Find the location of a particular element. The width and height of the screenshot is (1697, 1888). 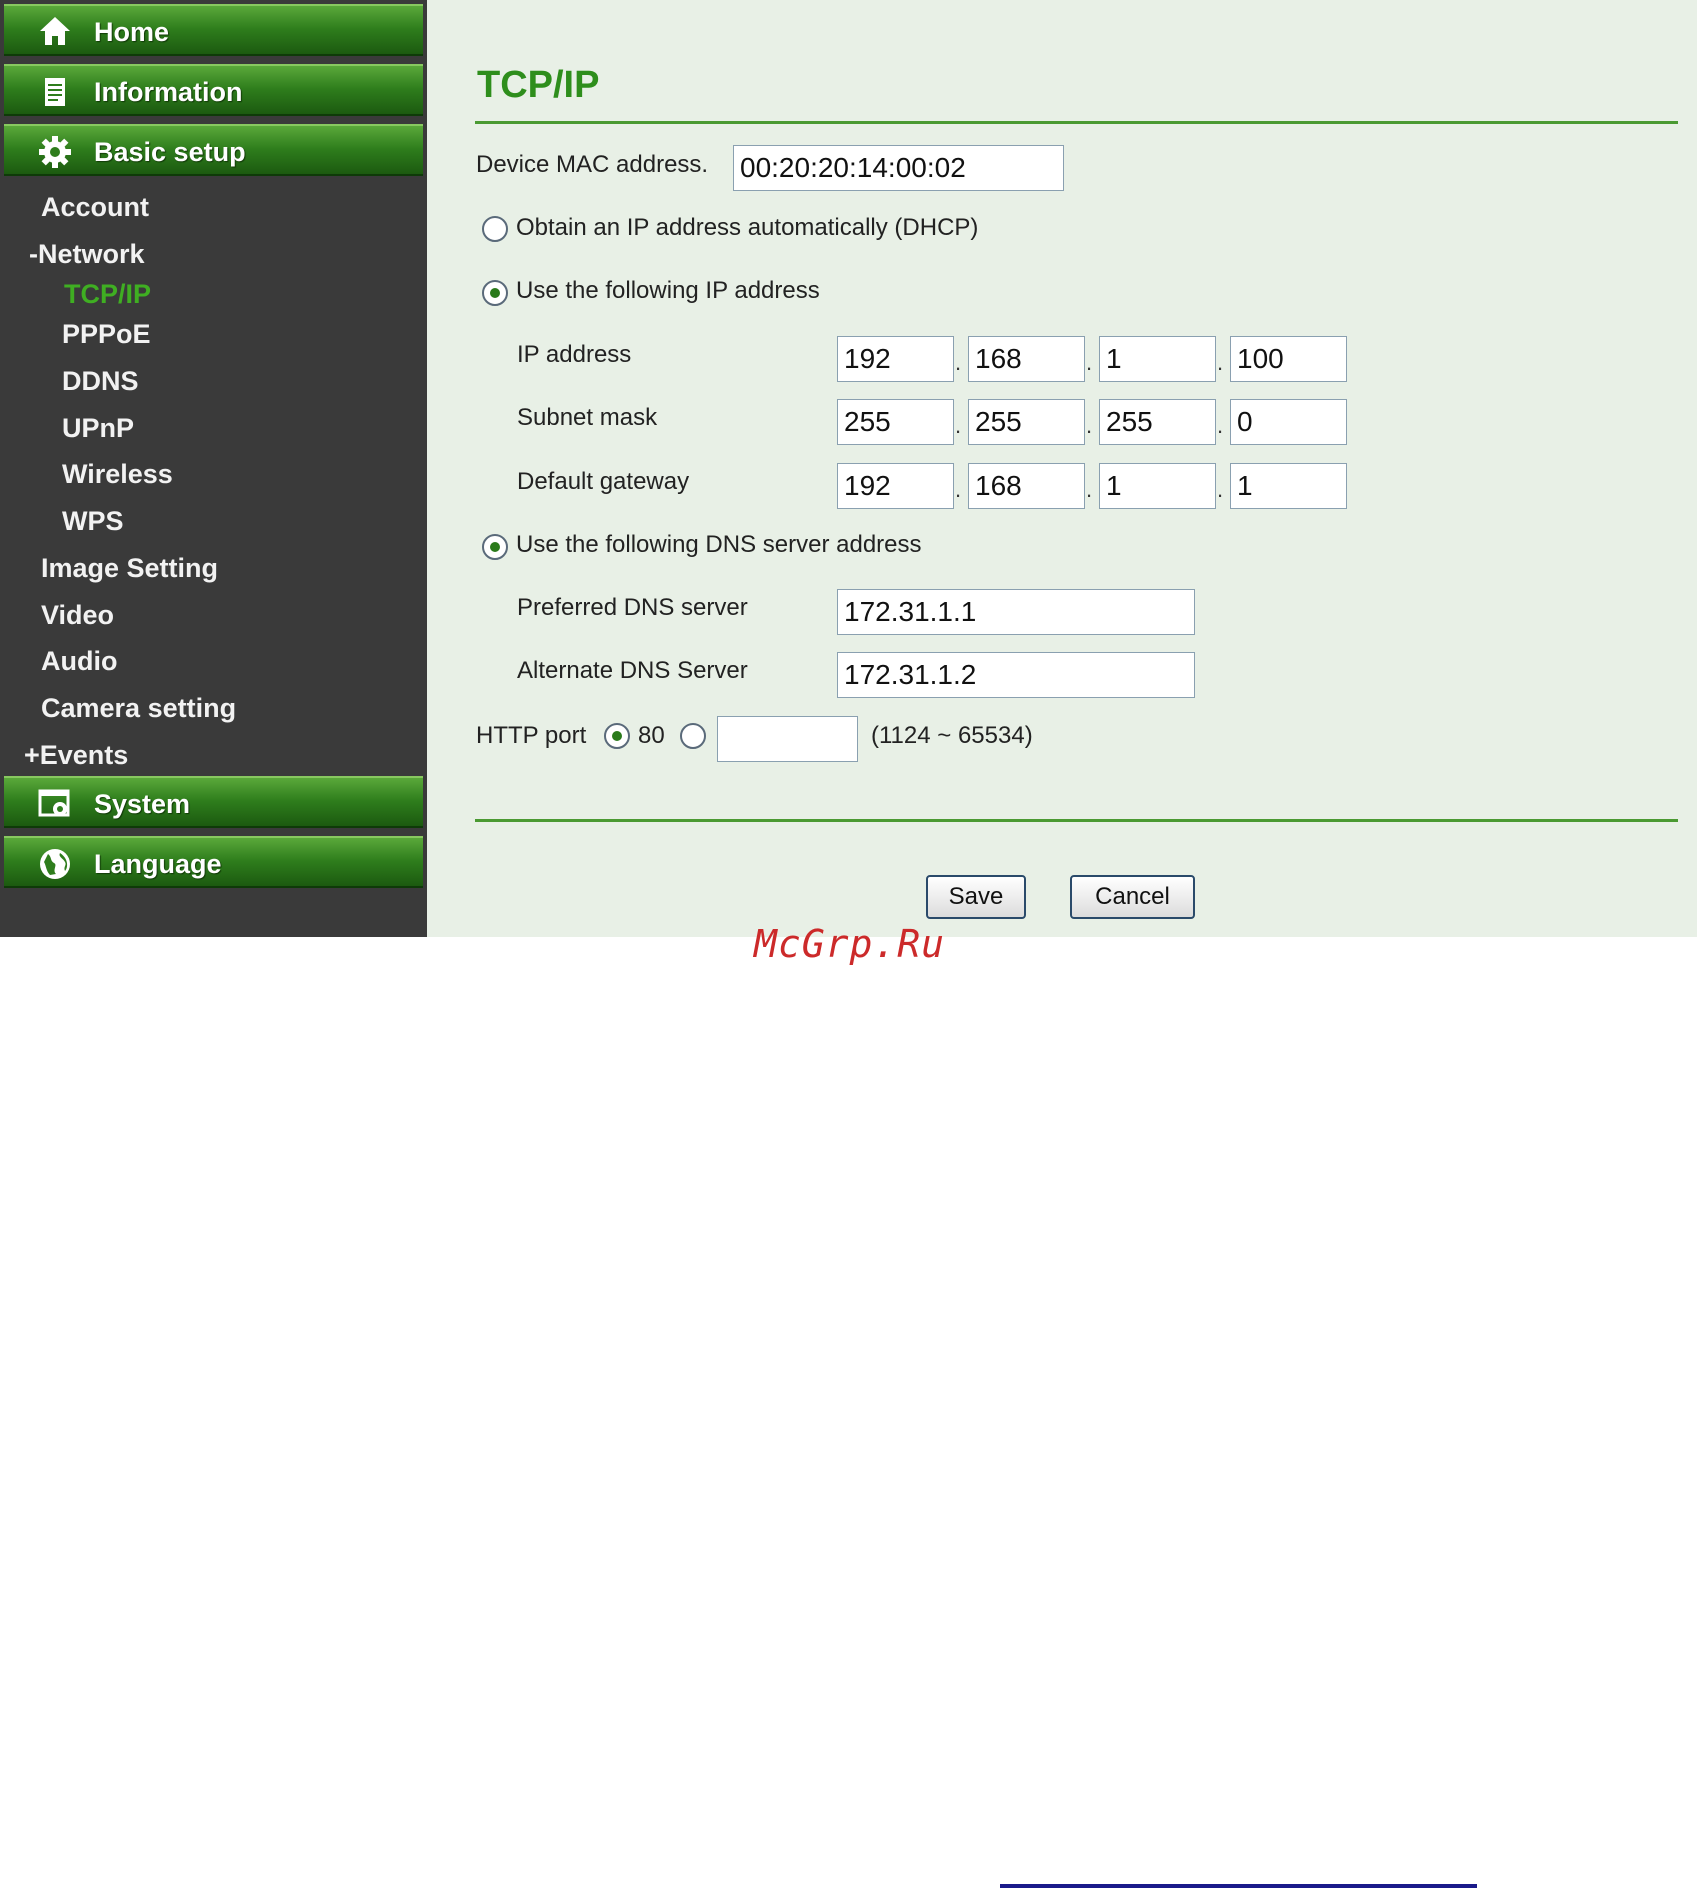

sidebar-item-pppoe: PPPoE is located at coordinates (106, 334).